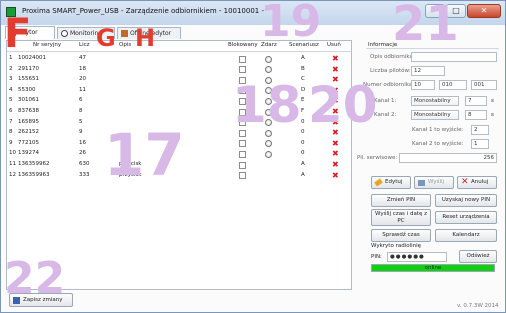 This screenshot has height=313, width=506. What do you see at coordinates (82, 79) in the screenshot?
I see `row-count: 20` at bounding box center [82, 79].